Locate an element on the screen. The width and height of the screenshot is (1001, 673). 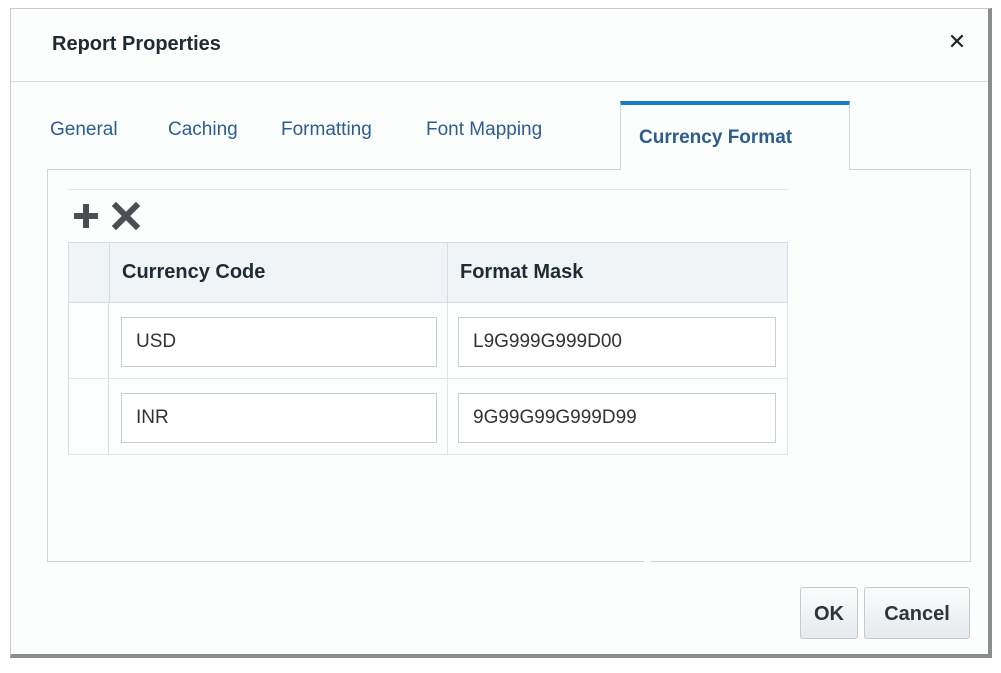
table-header: Currency Code Format Mask is located at coordinates (428, 272).